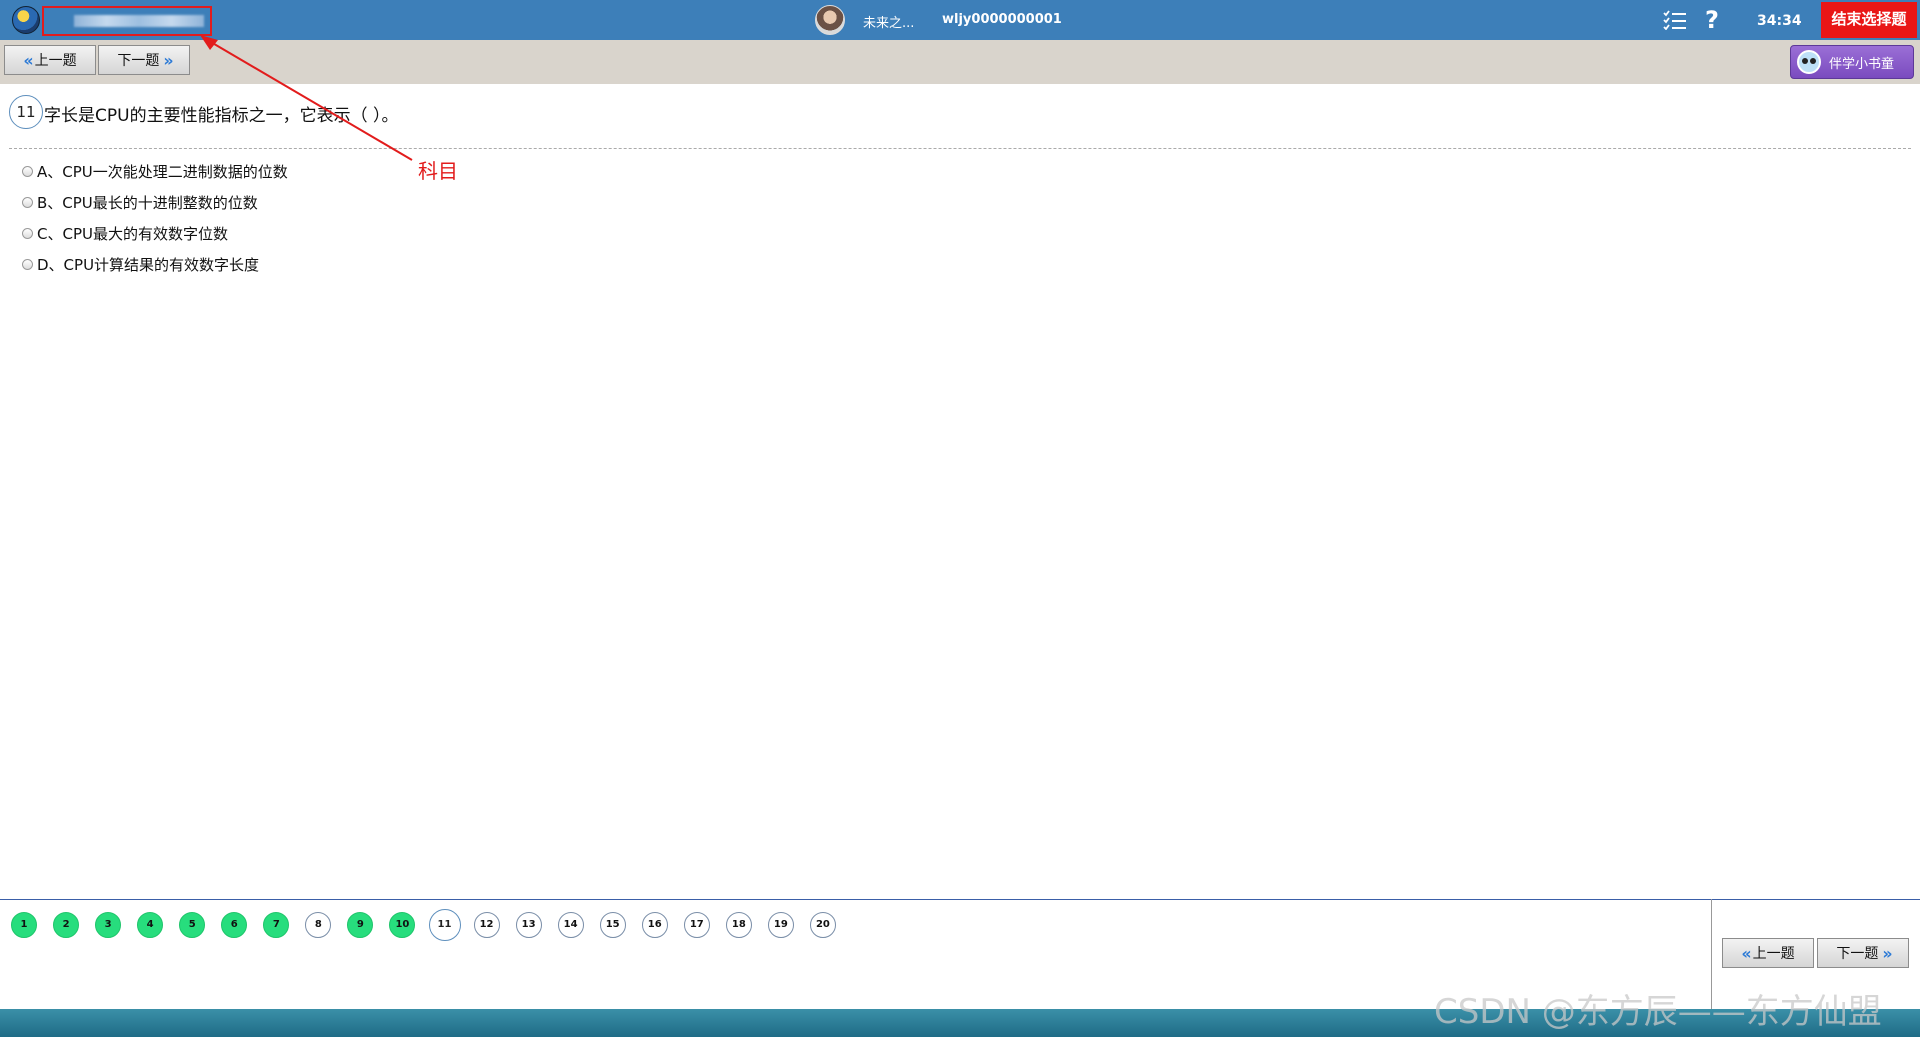 The image size is (1920, 1037). Describe the element at coordinates (1773, 954) in the screenshot. I see `footer-prev-label: 上一题` at that location.